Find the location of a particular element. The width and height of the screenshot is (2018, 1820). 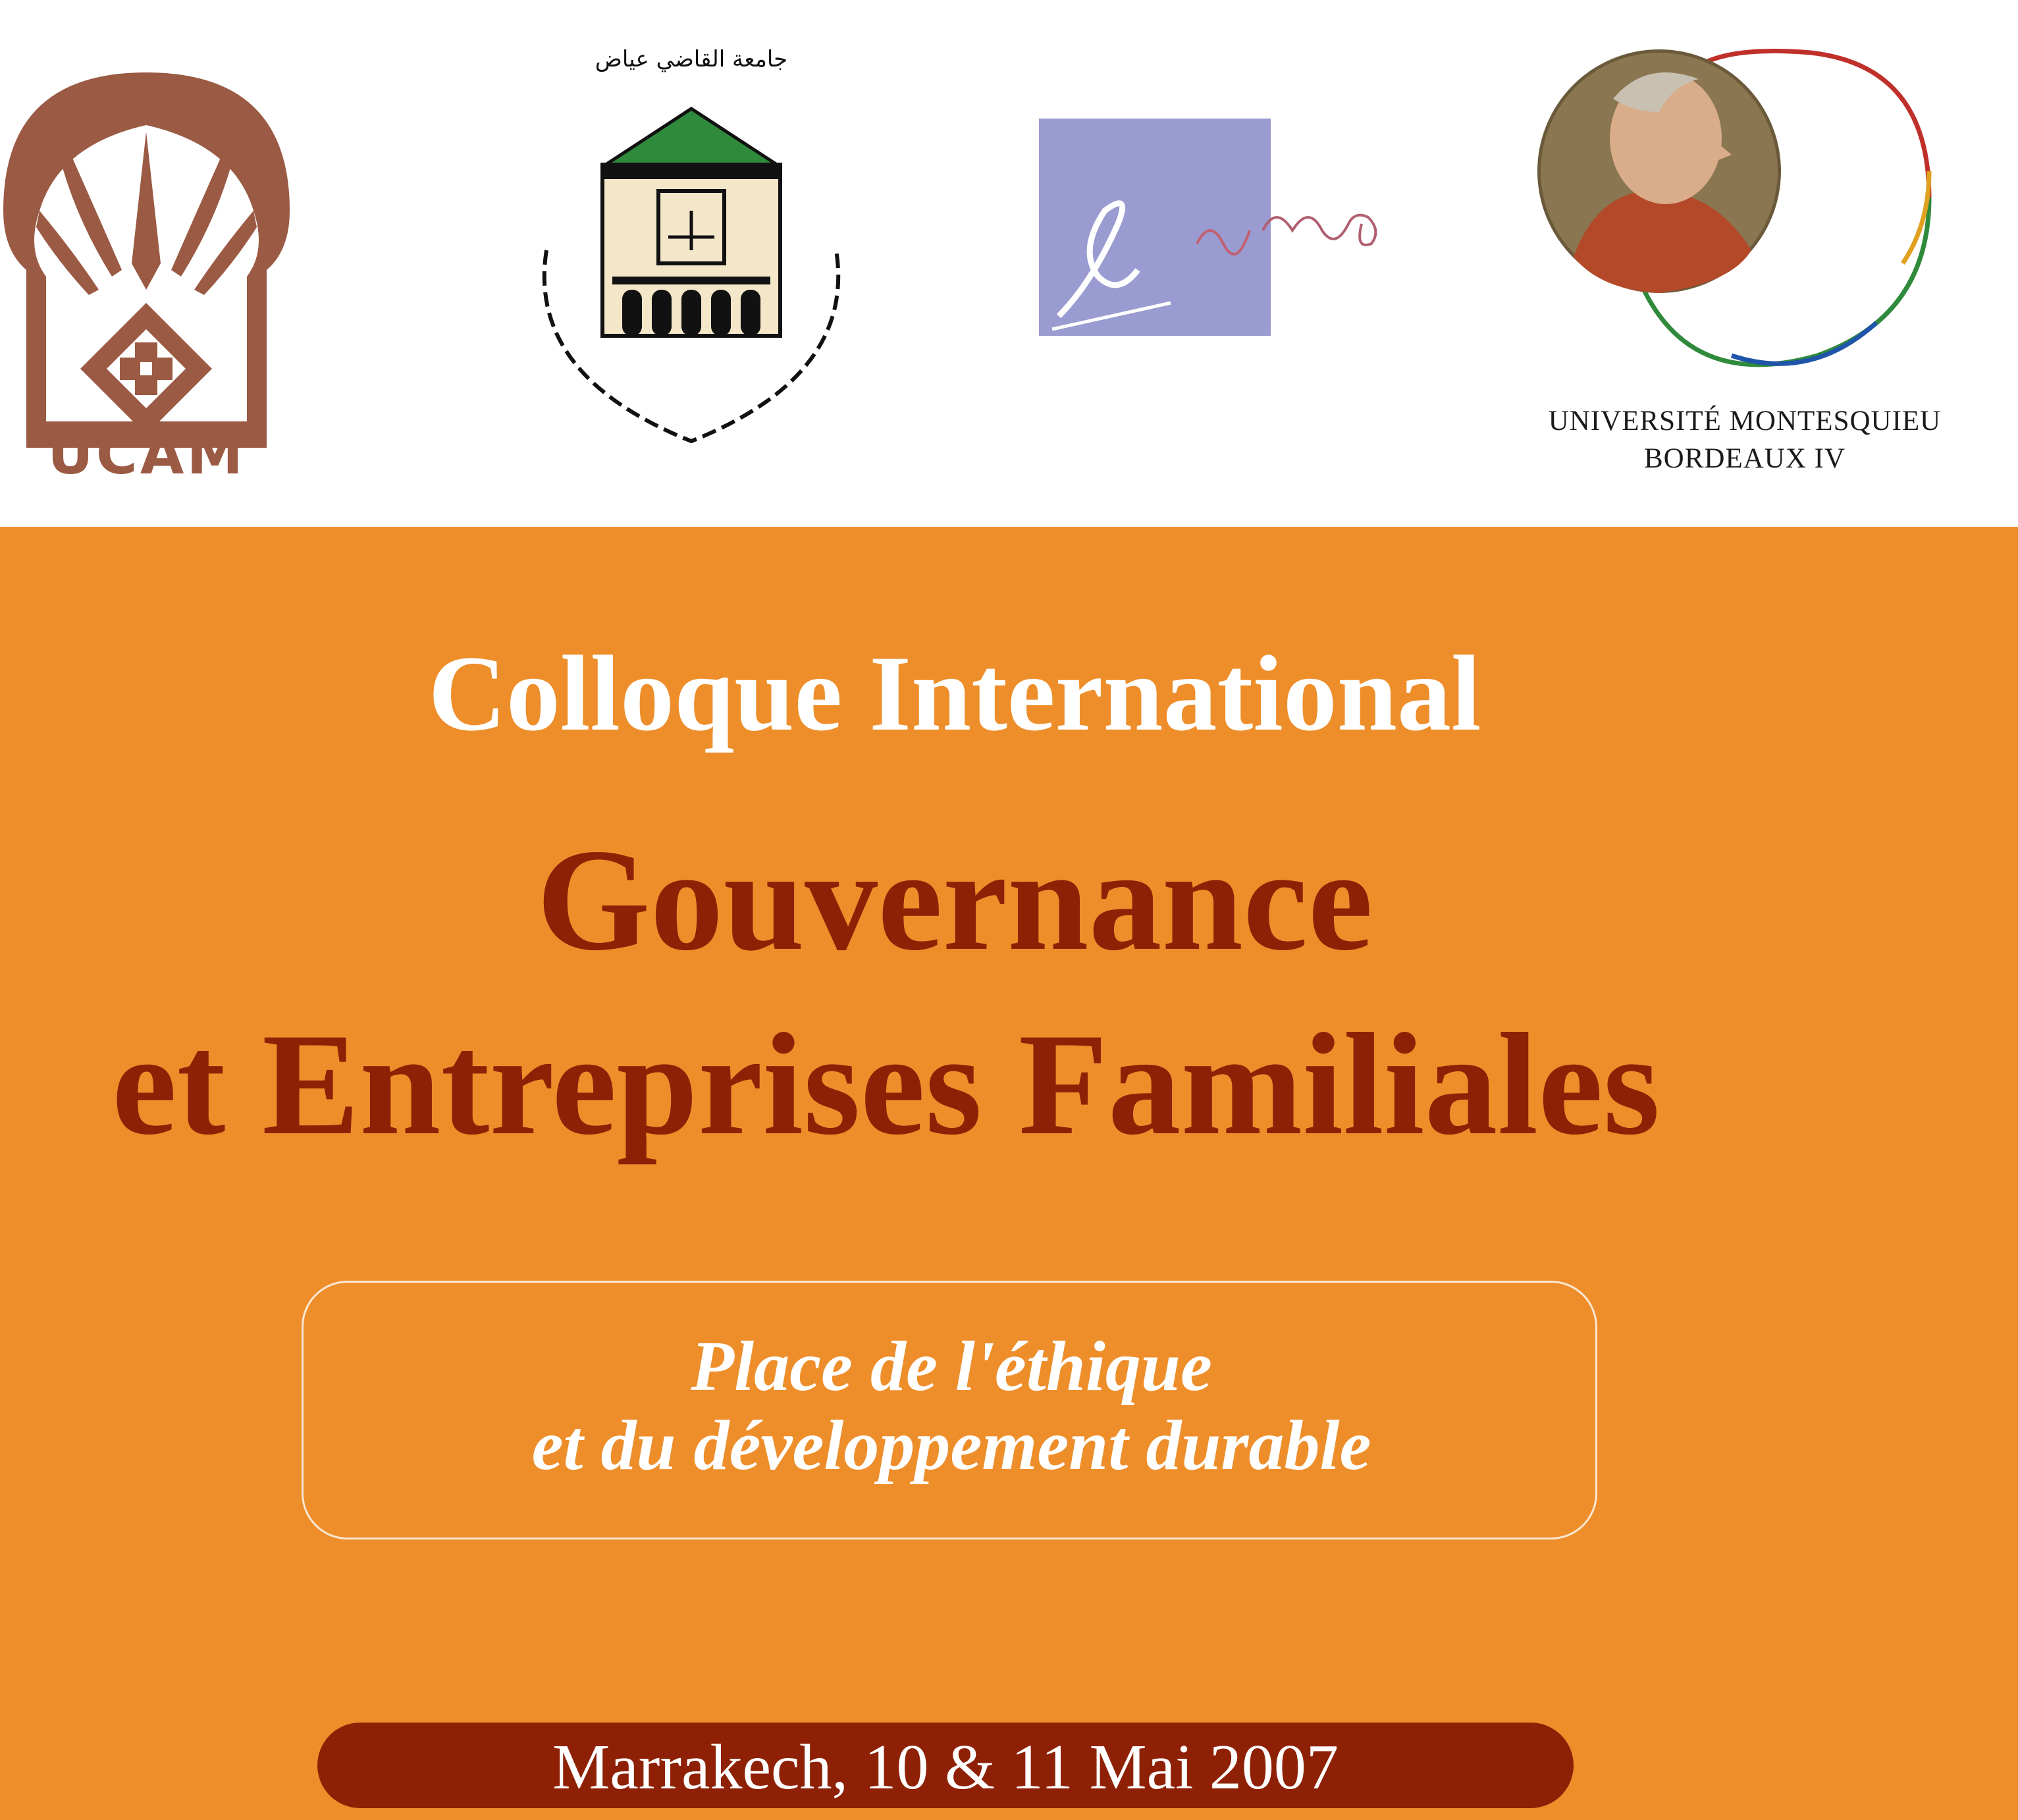

licme-logo is located at coordinates (1236, 230).